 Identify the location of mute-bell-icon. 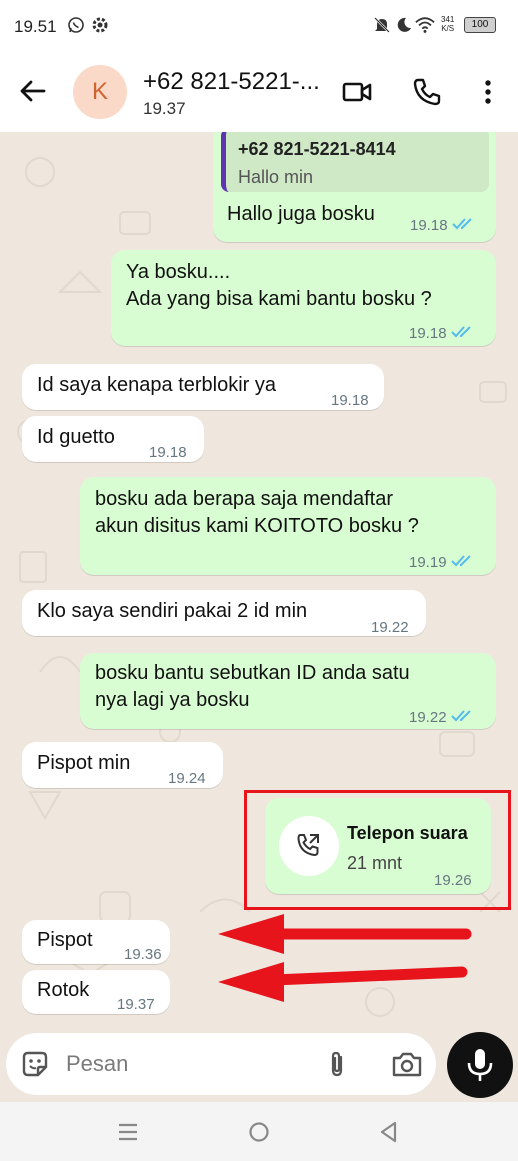
(382, 25).